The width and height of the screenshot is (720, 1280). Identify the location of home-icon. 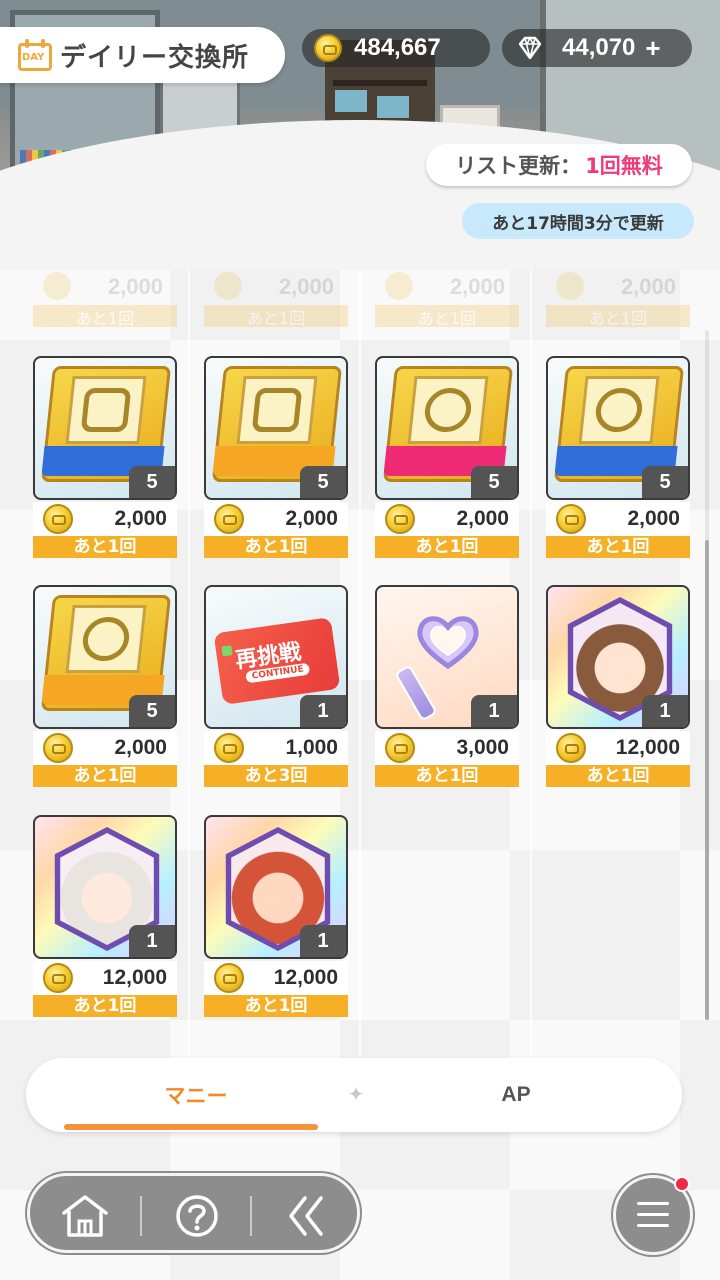
(85, 1216).